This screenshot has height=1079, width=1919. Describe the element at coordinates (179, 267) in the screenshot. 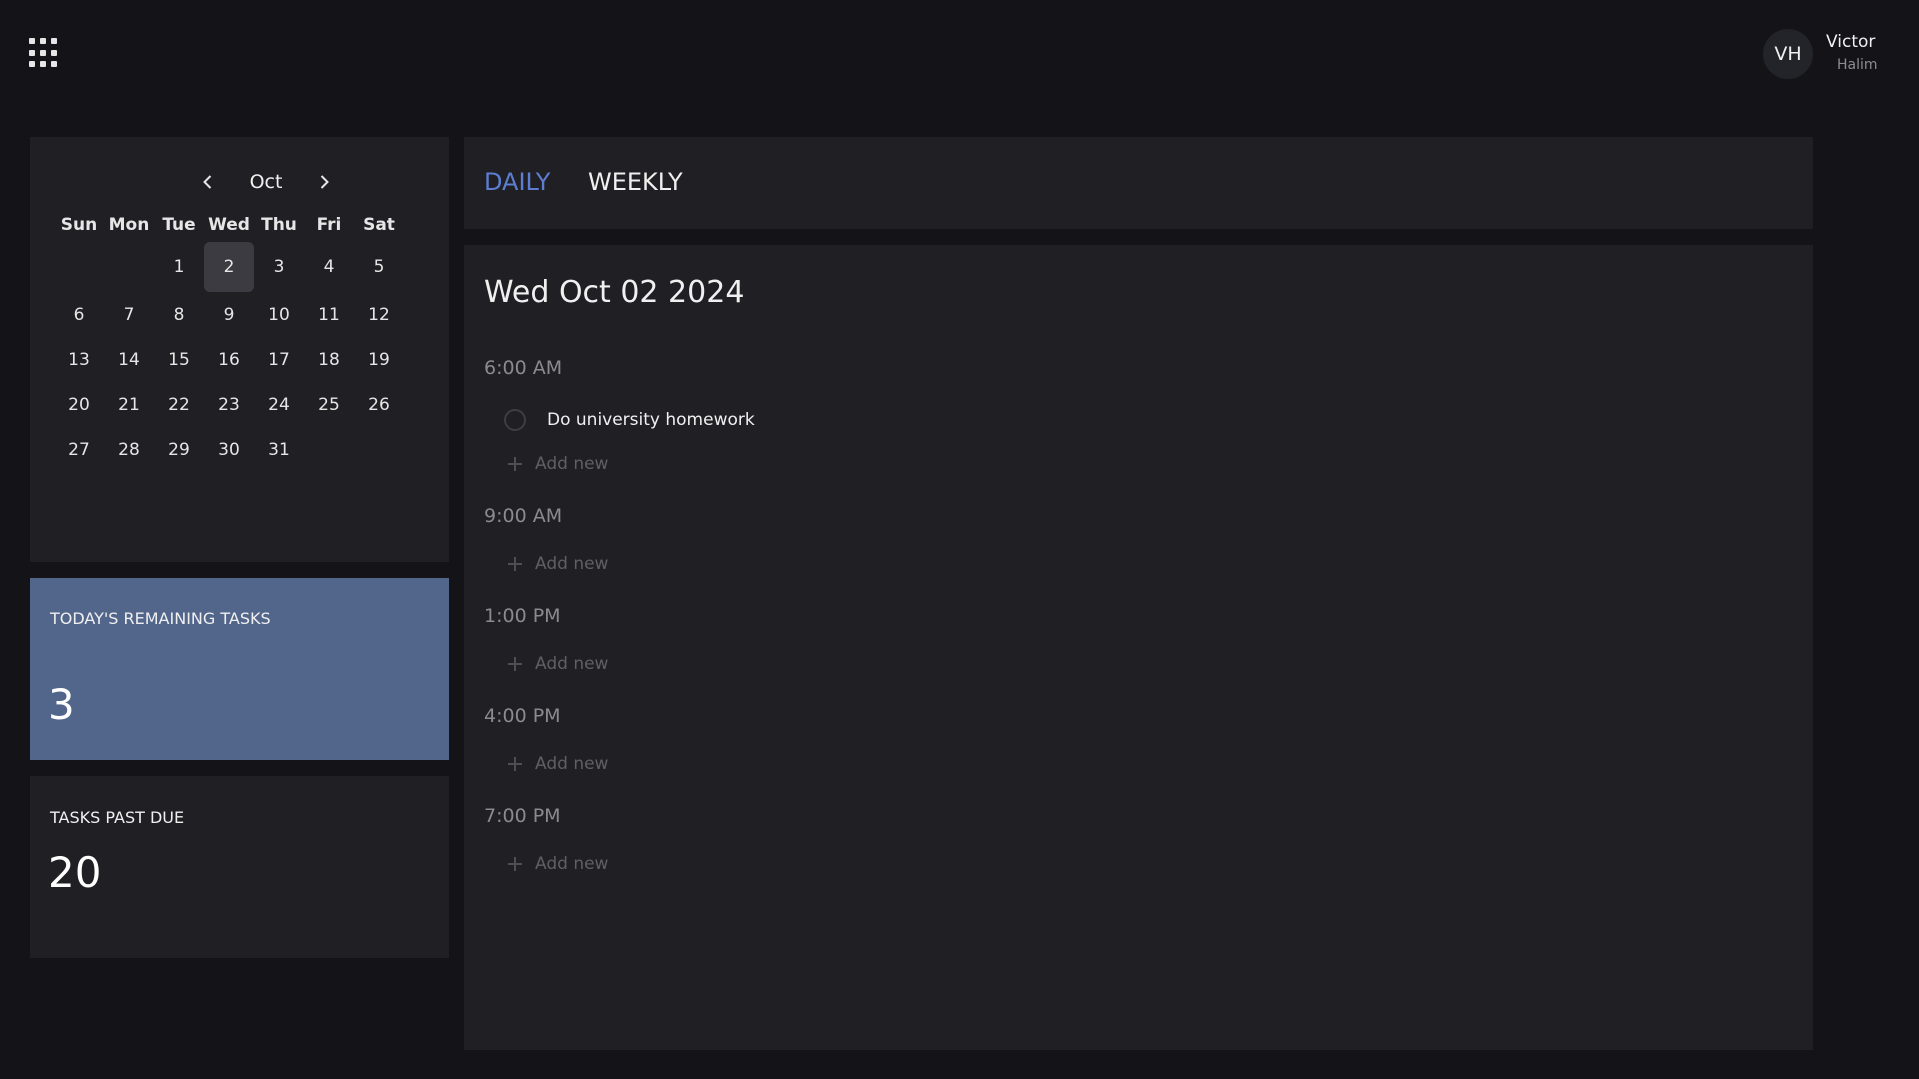

I see `calendar-day: 1` at that location.